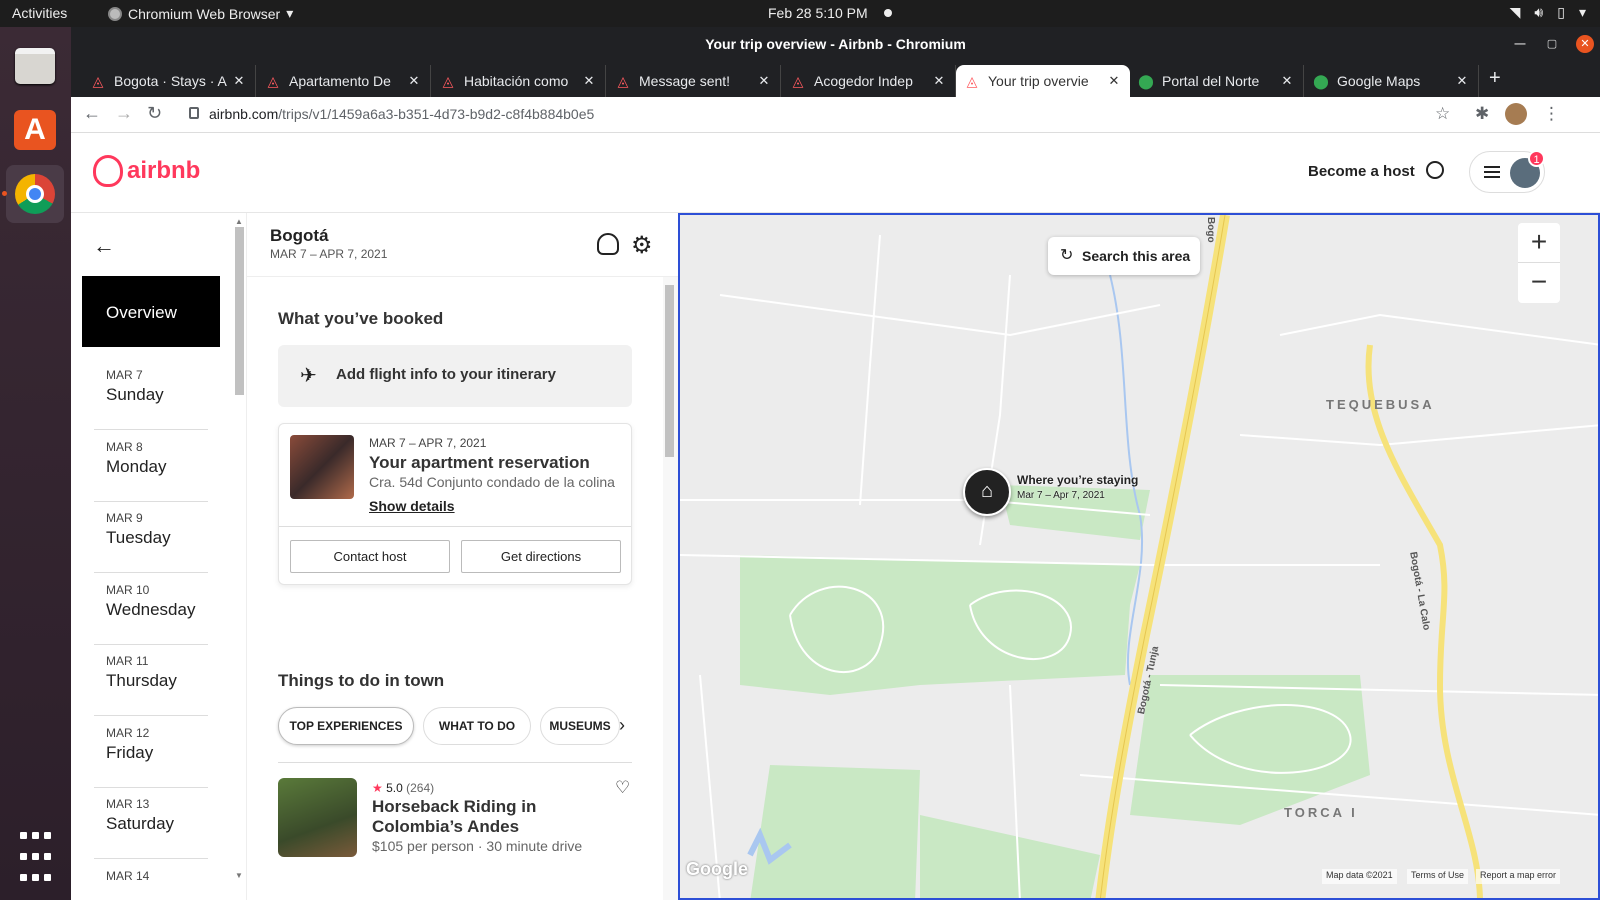 This screenshot has height=900, width=1600. Describe the element at coordinates (580, 726) in the screenshot. I see `pill-museums: MUSEUMS` at that location.